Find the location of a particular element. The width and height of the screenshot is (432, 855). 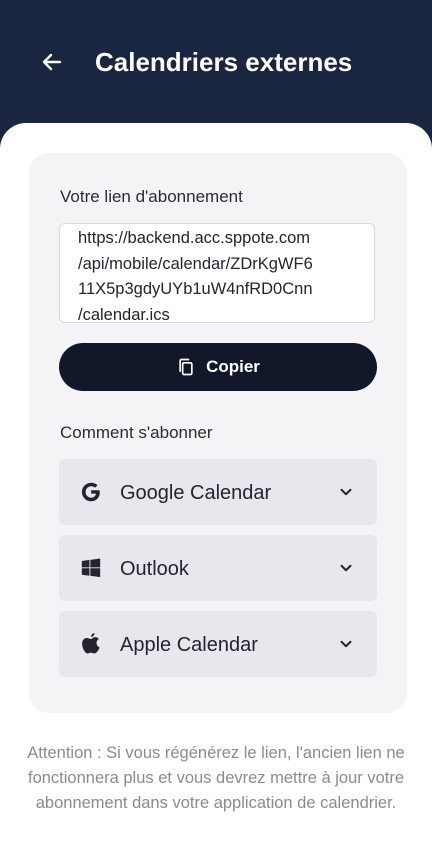

page-title: Calendriers externes is located at coordinates (224, 62).